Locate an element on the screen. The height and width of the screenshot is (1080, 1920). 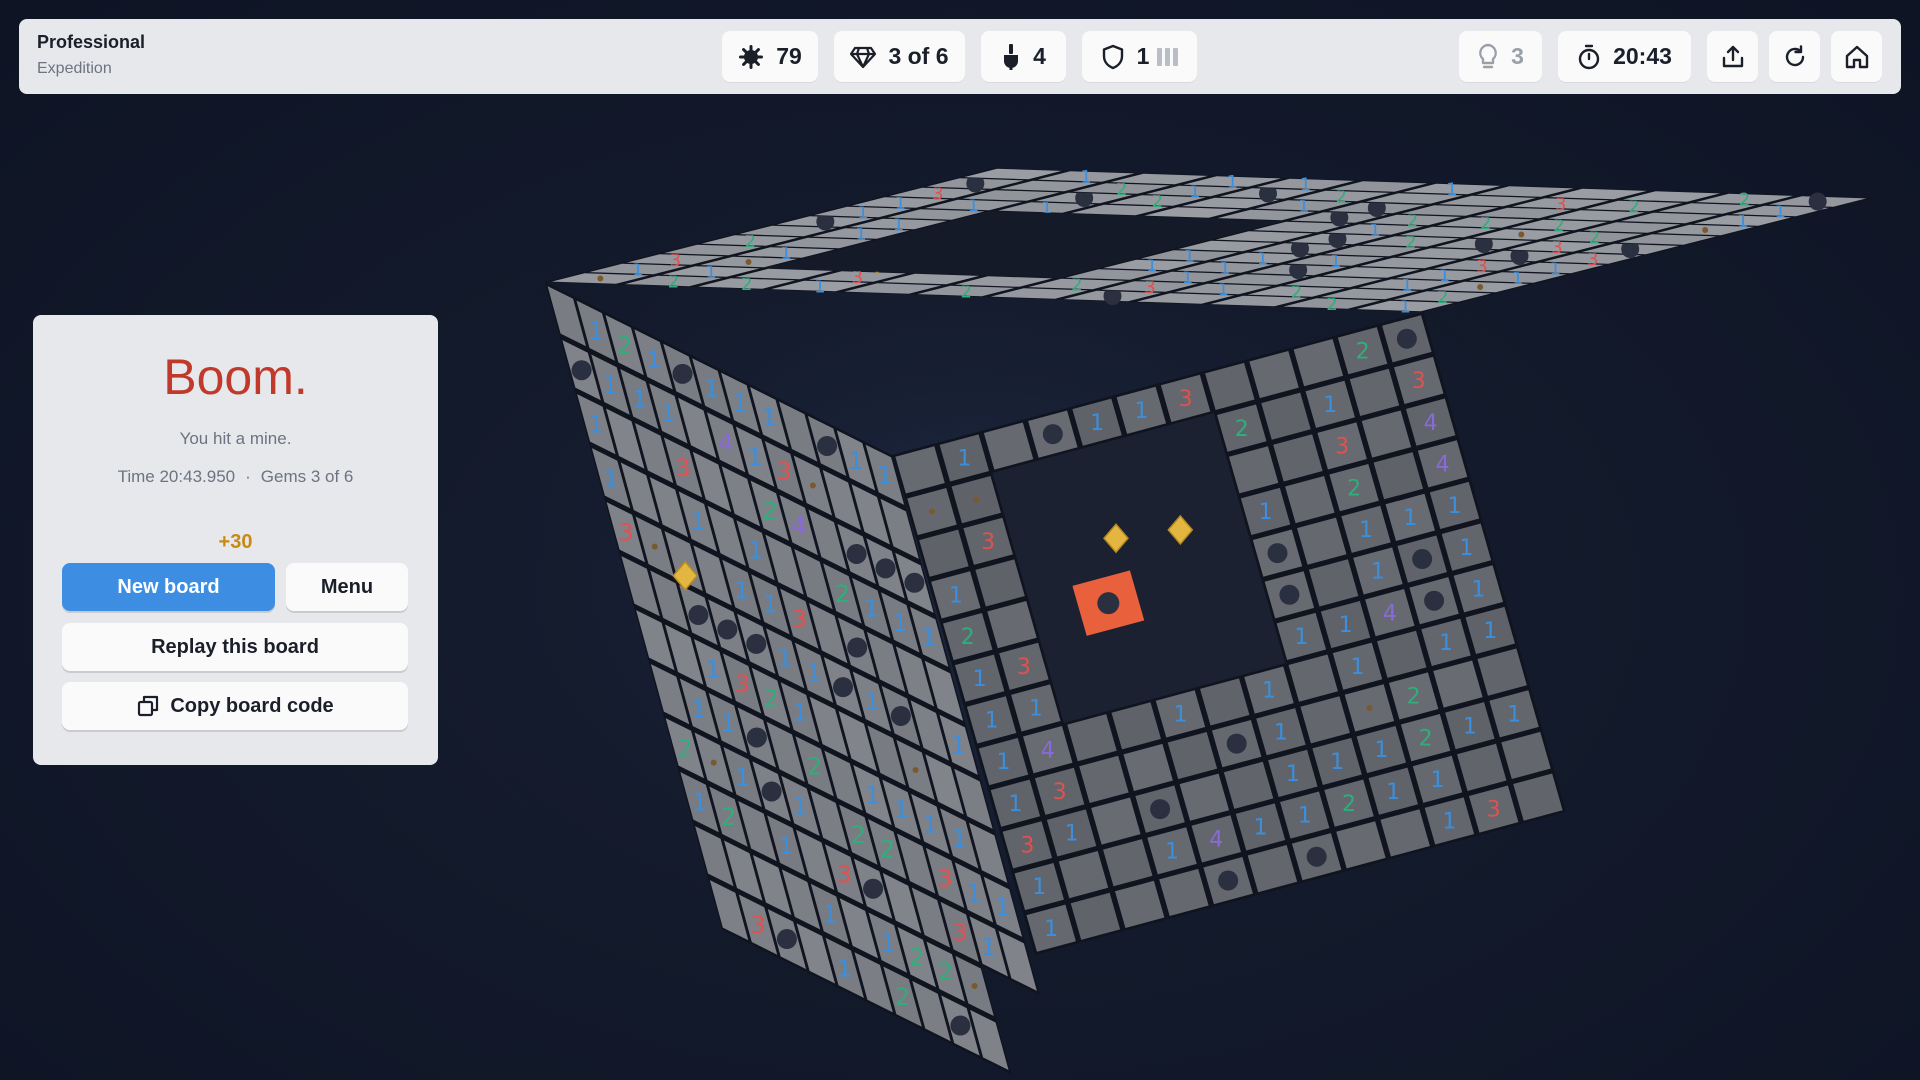
new-board-button: New board is located at coordinates (168, 587).